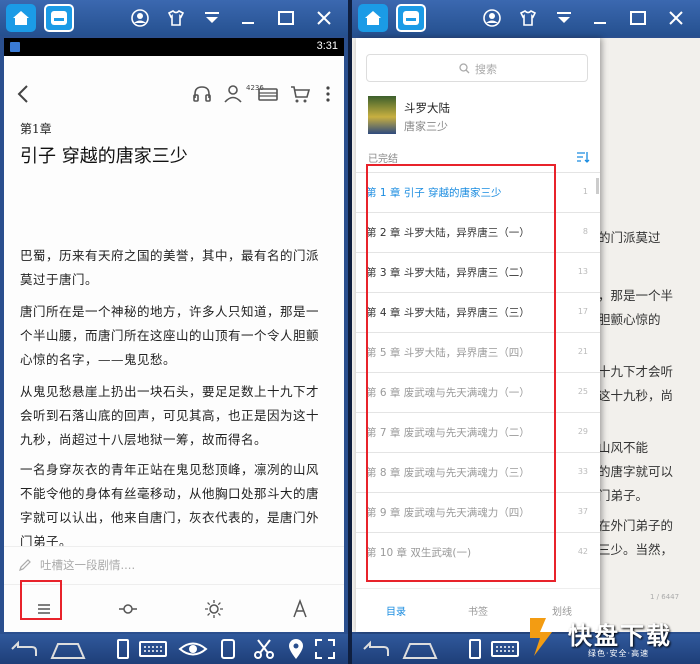 The image size is (700, 664). Describe the element at coordinates (585, 231) in the screenshot. I see `chapter-page: 8` at that location.